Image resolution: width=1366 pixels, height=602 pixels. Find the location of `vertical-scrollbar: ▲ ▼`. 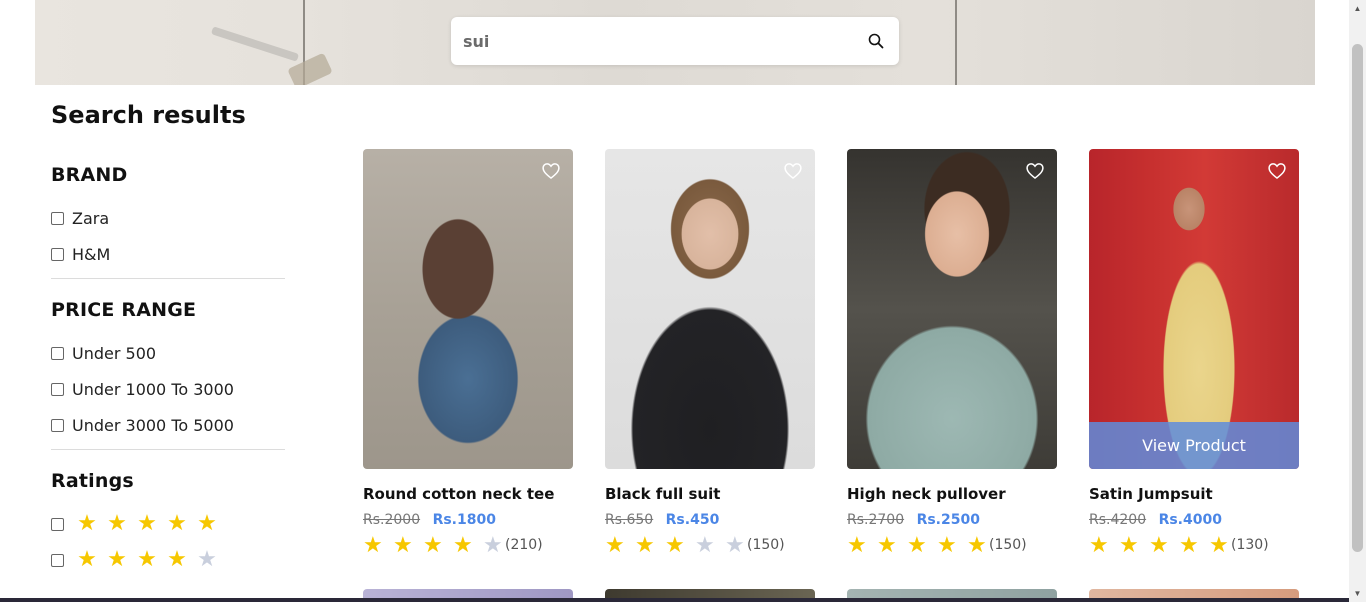

vertical-scrollbar: ▲ ▼ is located at coordinates (1357, 301).